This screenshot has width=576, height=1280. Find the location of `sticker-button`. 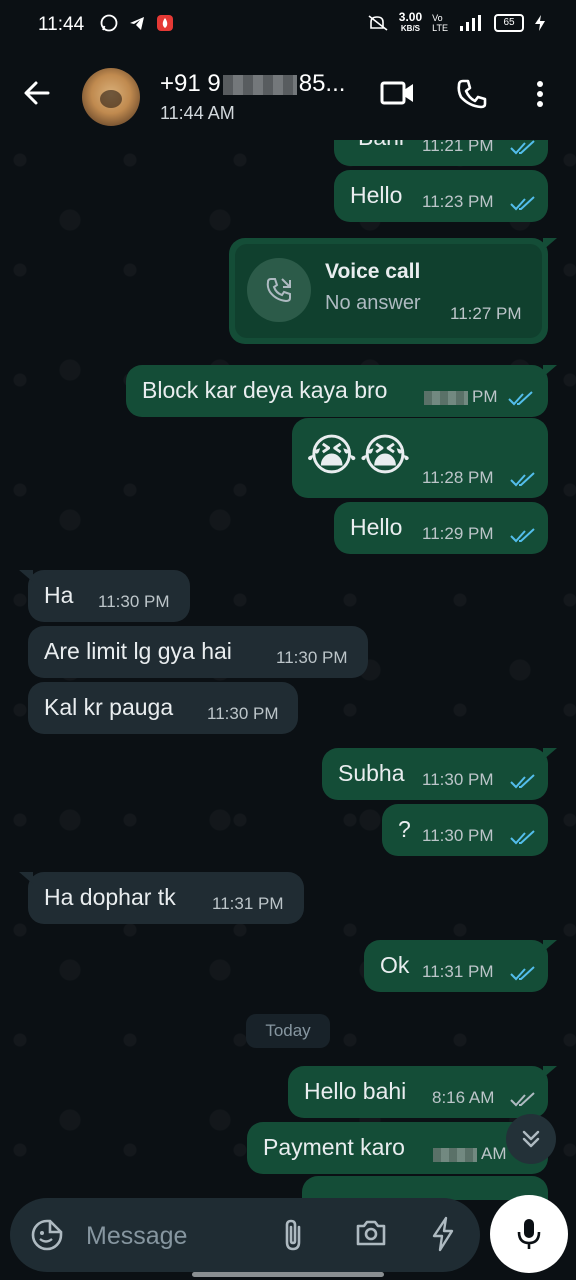

sticker-button is located at coordinates (47, 1237).